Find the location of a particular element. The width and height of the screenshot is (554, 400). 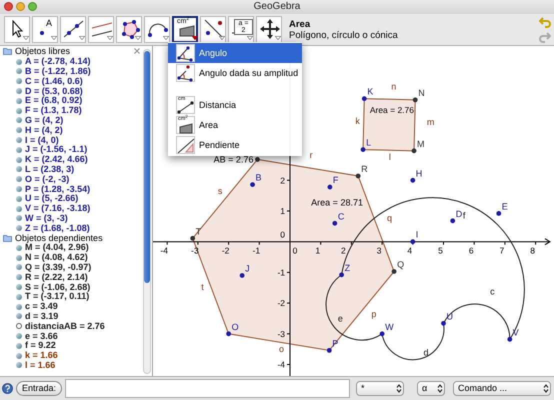

segment-label: s is located at coordinates (220, 191).